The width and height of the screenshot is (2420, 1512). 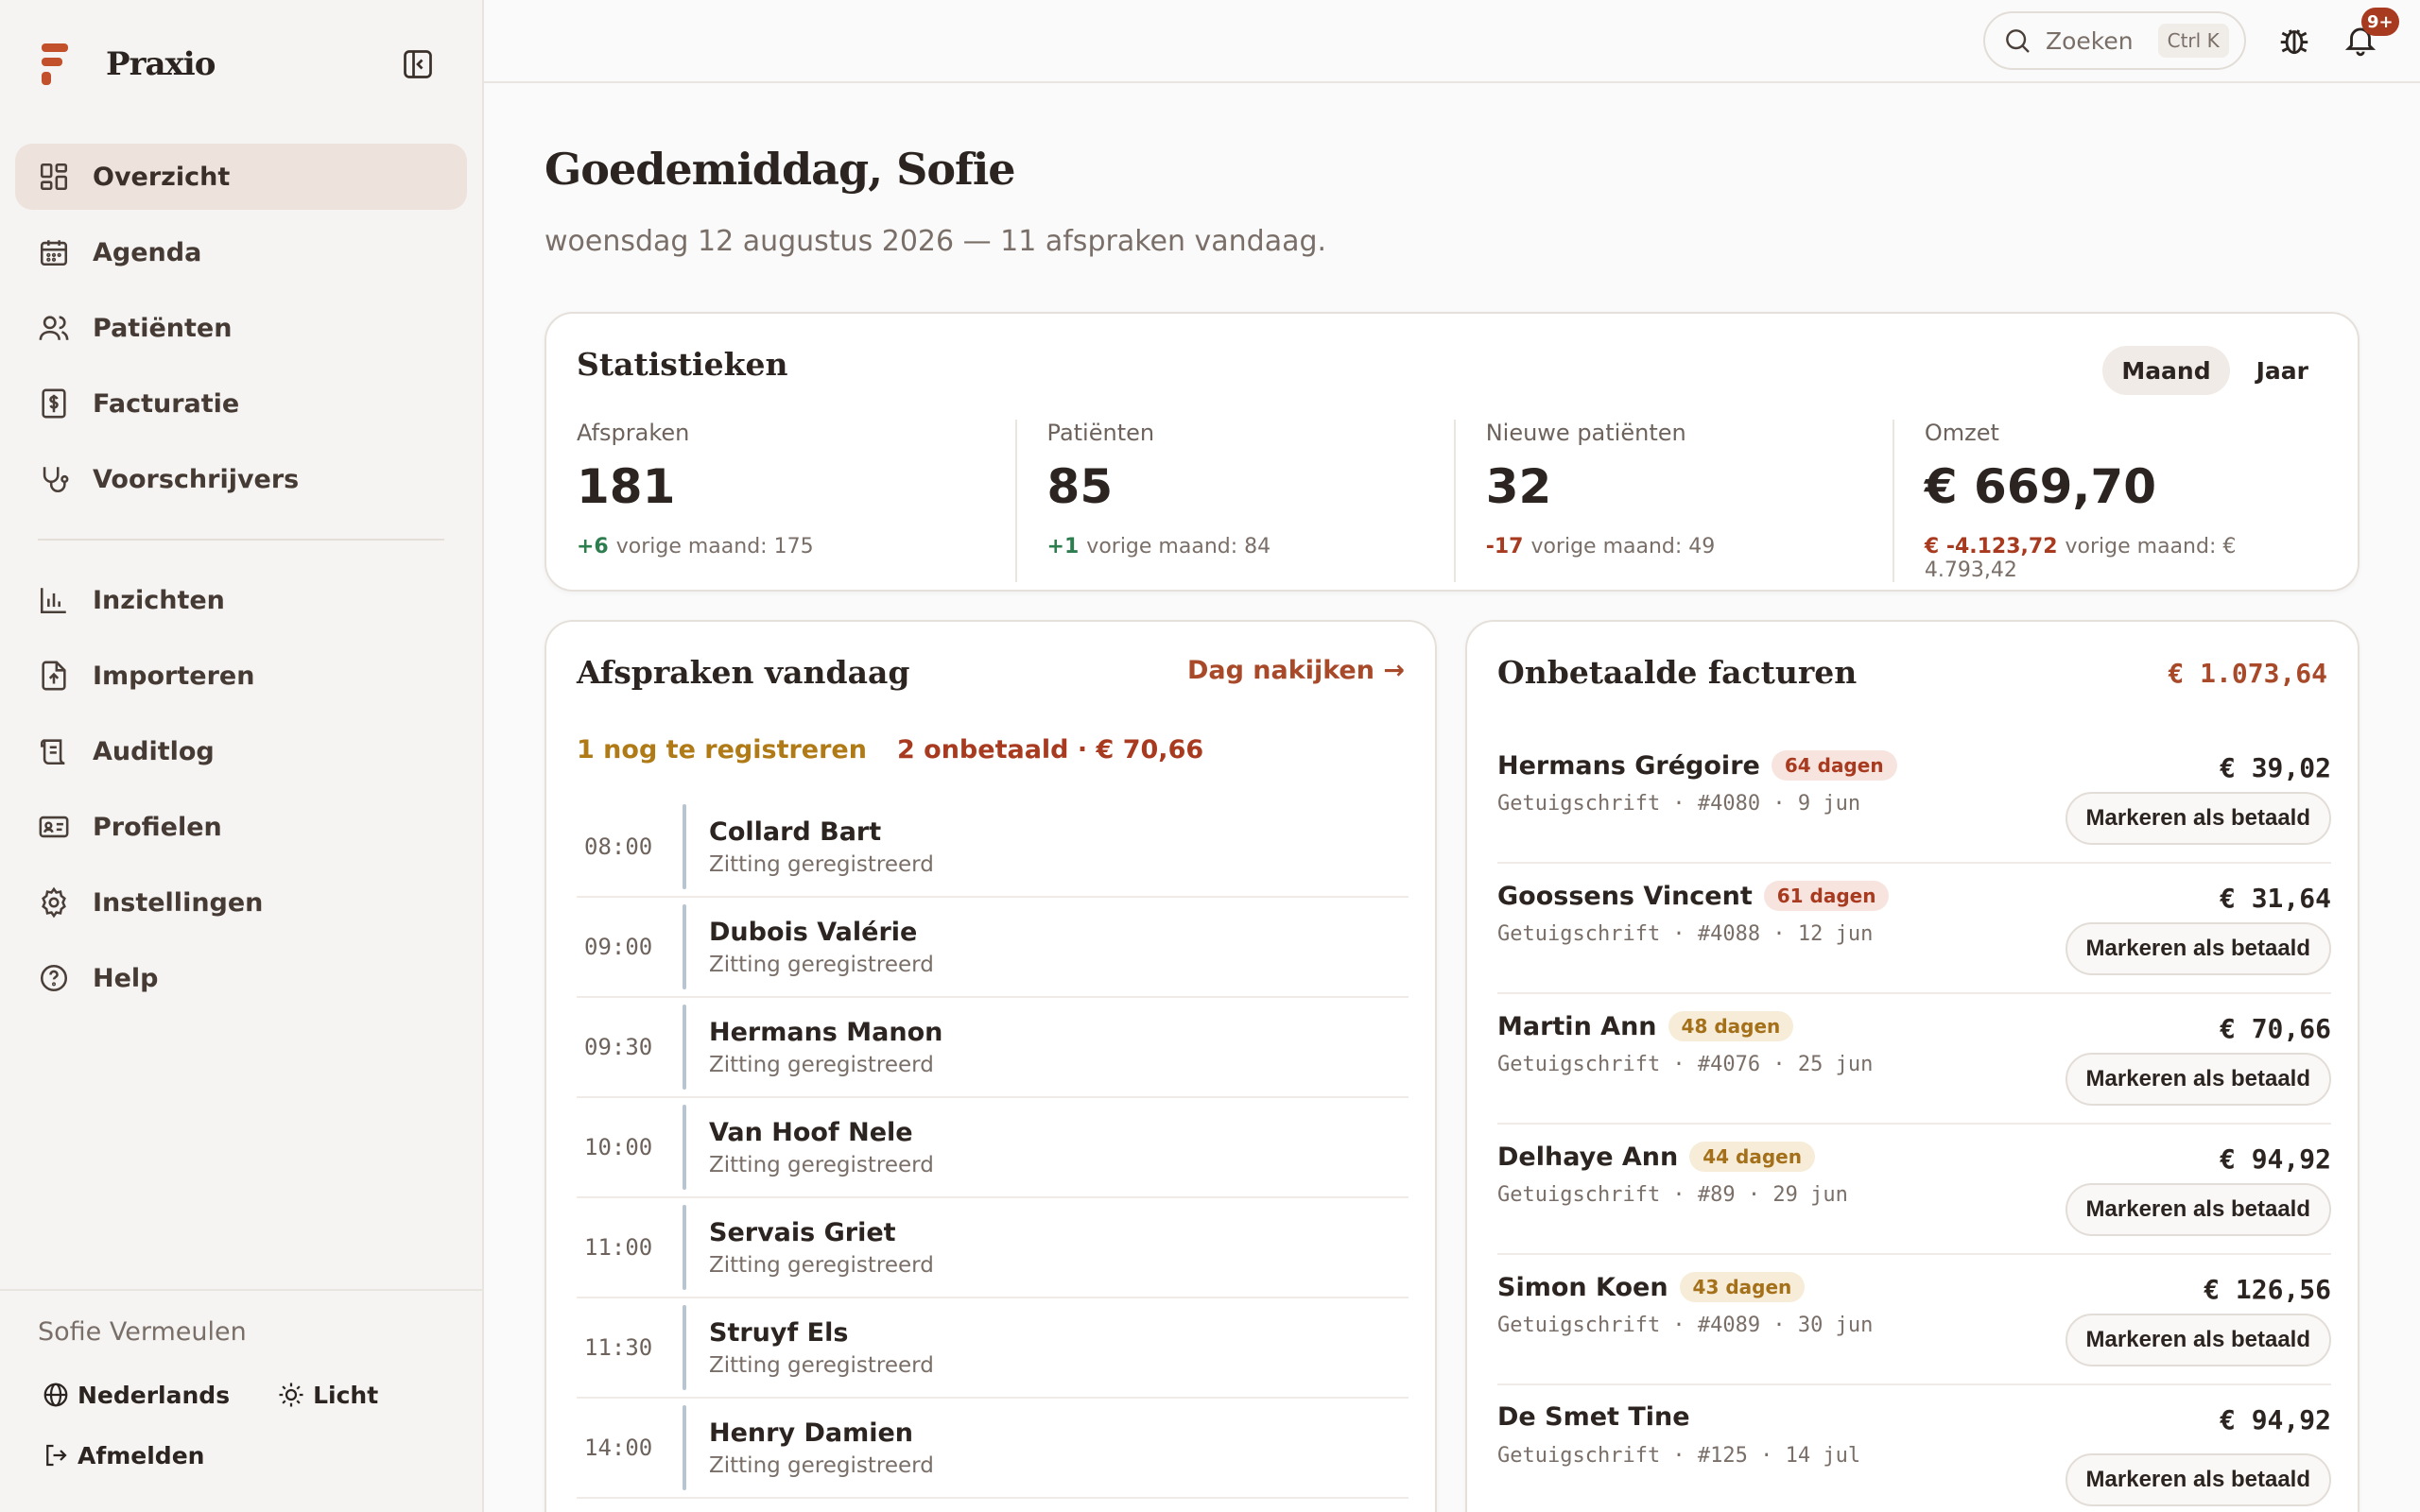 I want to click on invoice-patient: De Smet Tine, so click(x=1594, y=1417).